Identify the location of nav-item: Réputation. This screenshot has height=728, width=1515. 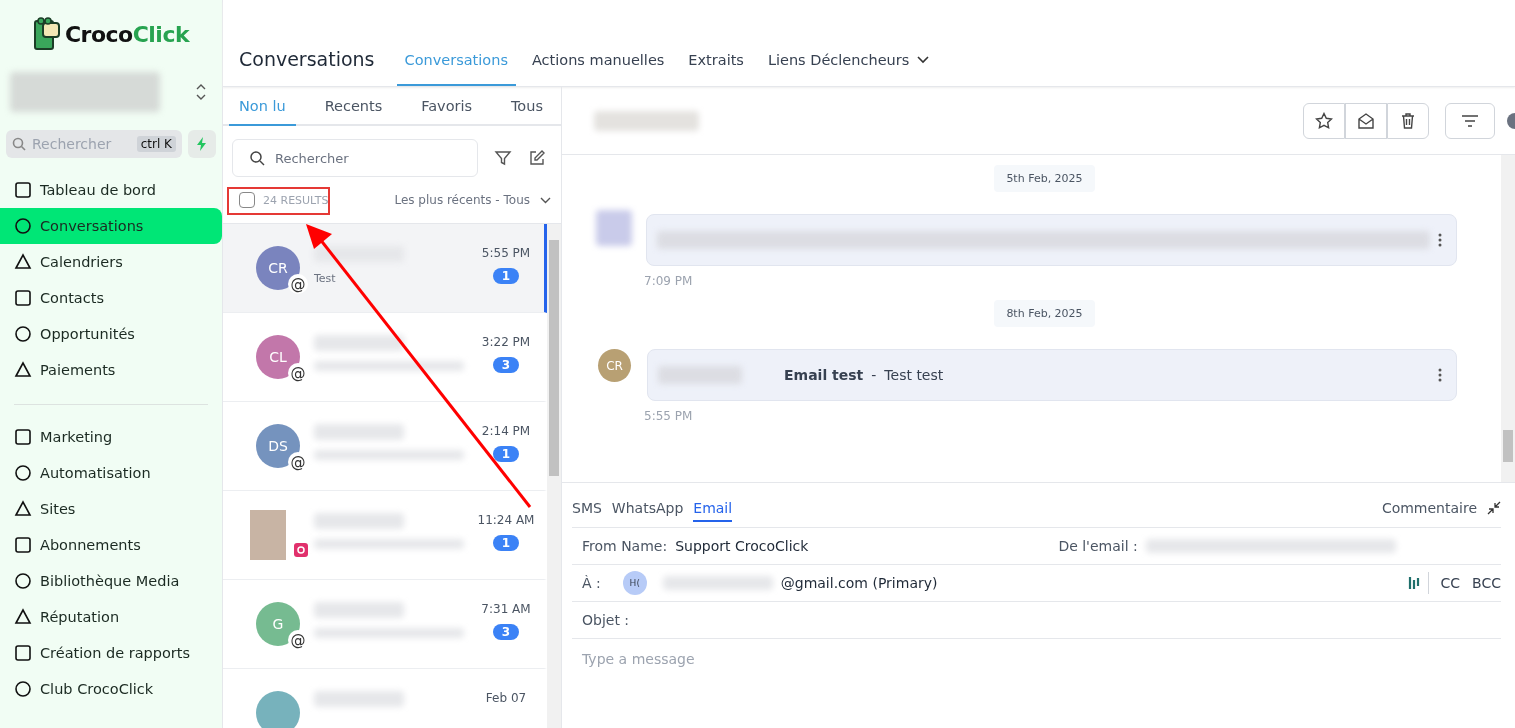
(111, 617).